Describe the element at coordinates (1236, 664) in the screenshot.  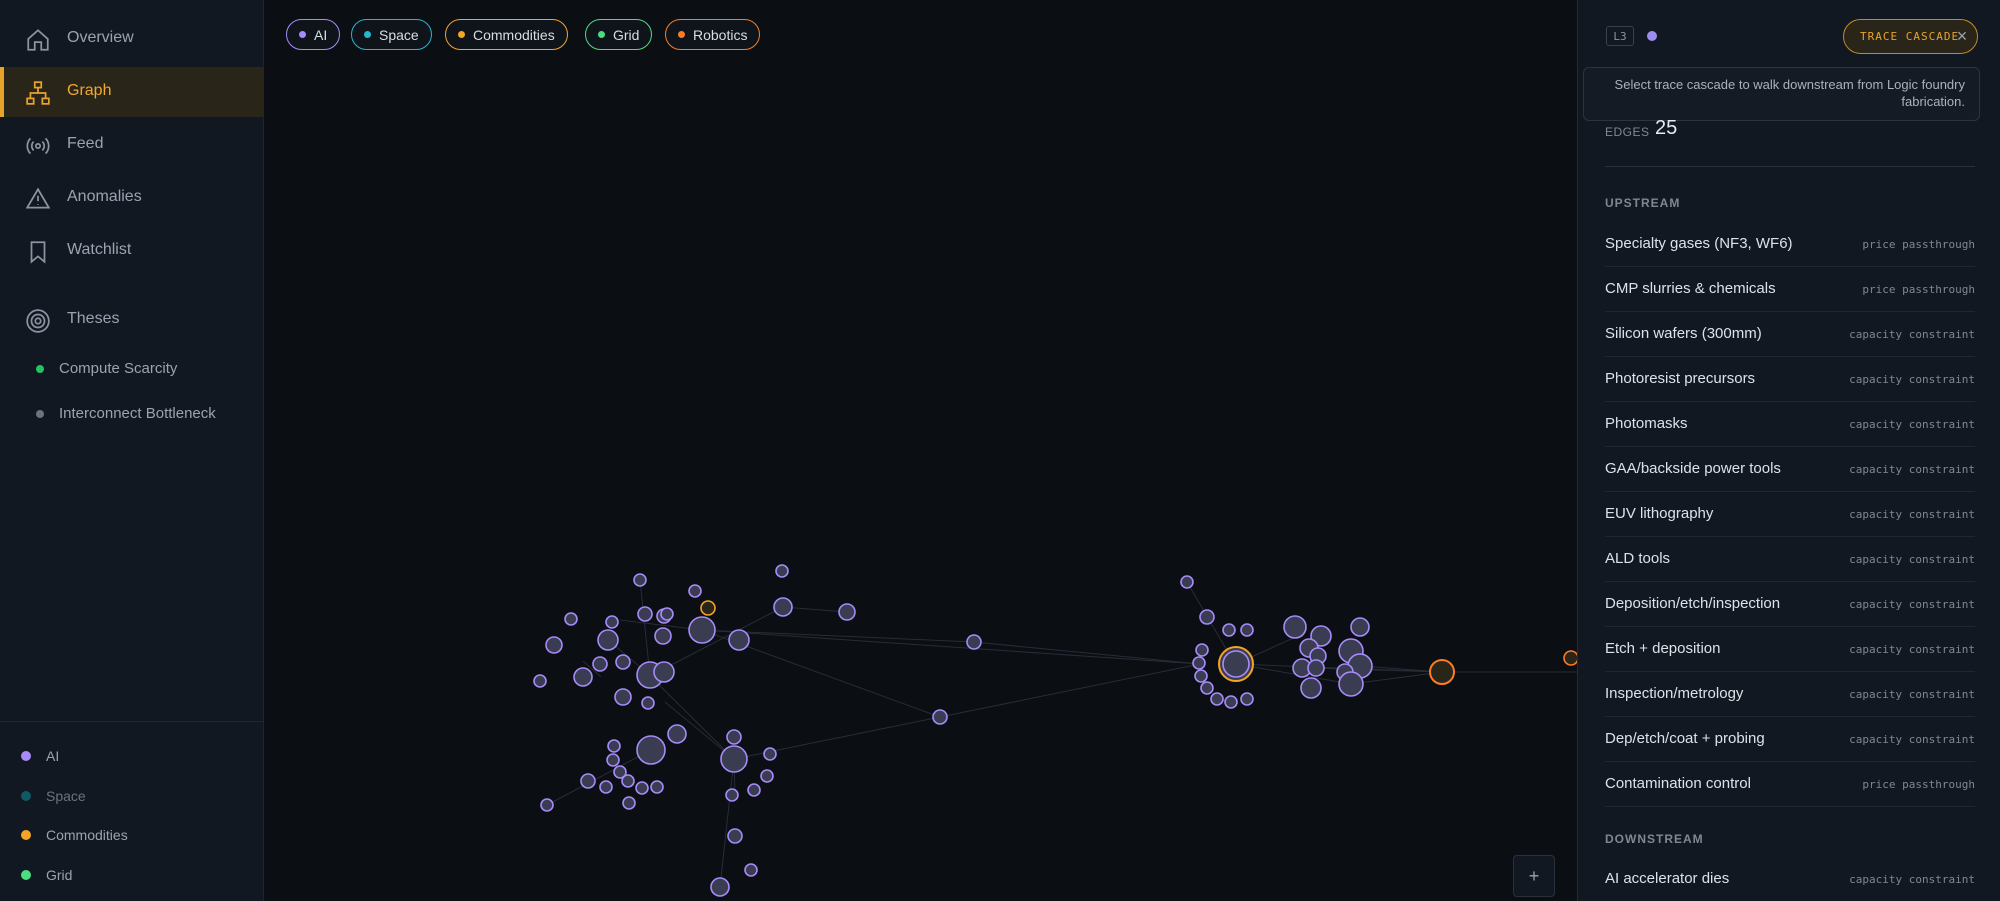
I see `graph-node-selected-inner` at that location.